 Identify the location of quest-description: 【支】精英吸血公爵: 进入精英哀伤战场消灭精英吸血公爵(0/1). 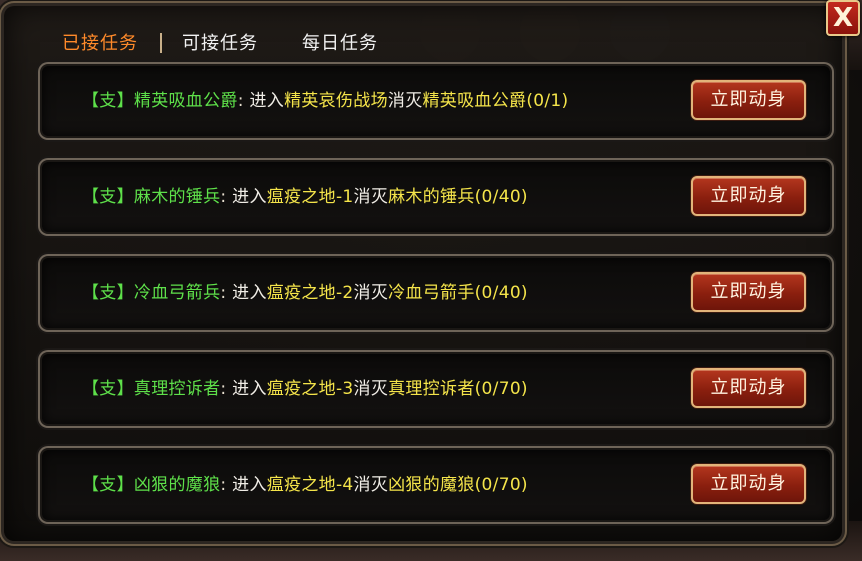
(325, 101).